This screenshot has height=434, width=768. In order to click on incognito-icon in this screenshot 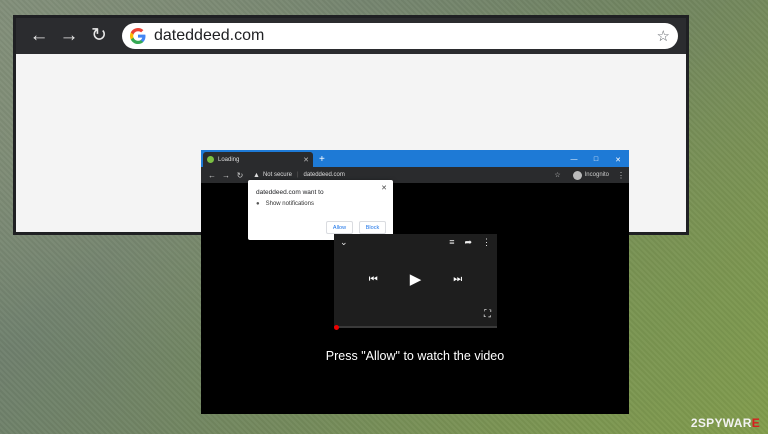, I will do `click(577, 175)`.